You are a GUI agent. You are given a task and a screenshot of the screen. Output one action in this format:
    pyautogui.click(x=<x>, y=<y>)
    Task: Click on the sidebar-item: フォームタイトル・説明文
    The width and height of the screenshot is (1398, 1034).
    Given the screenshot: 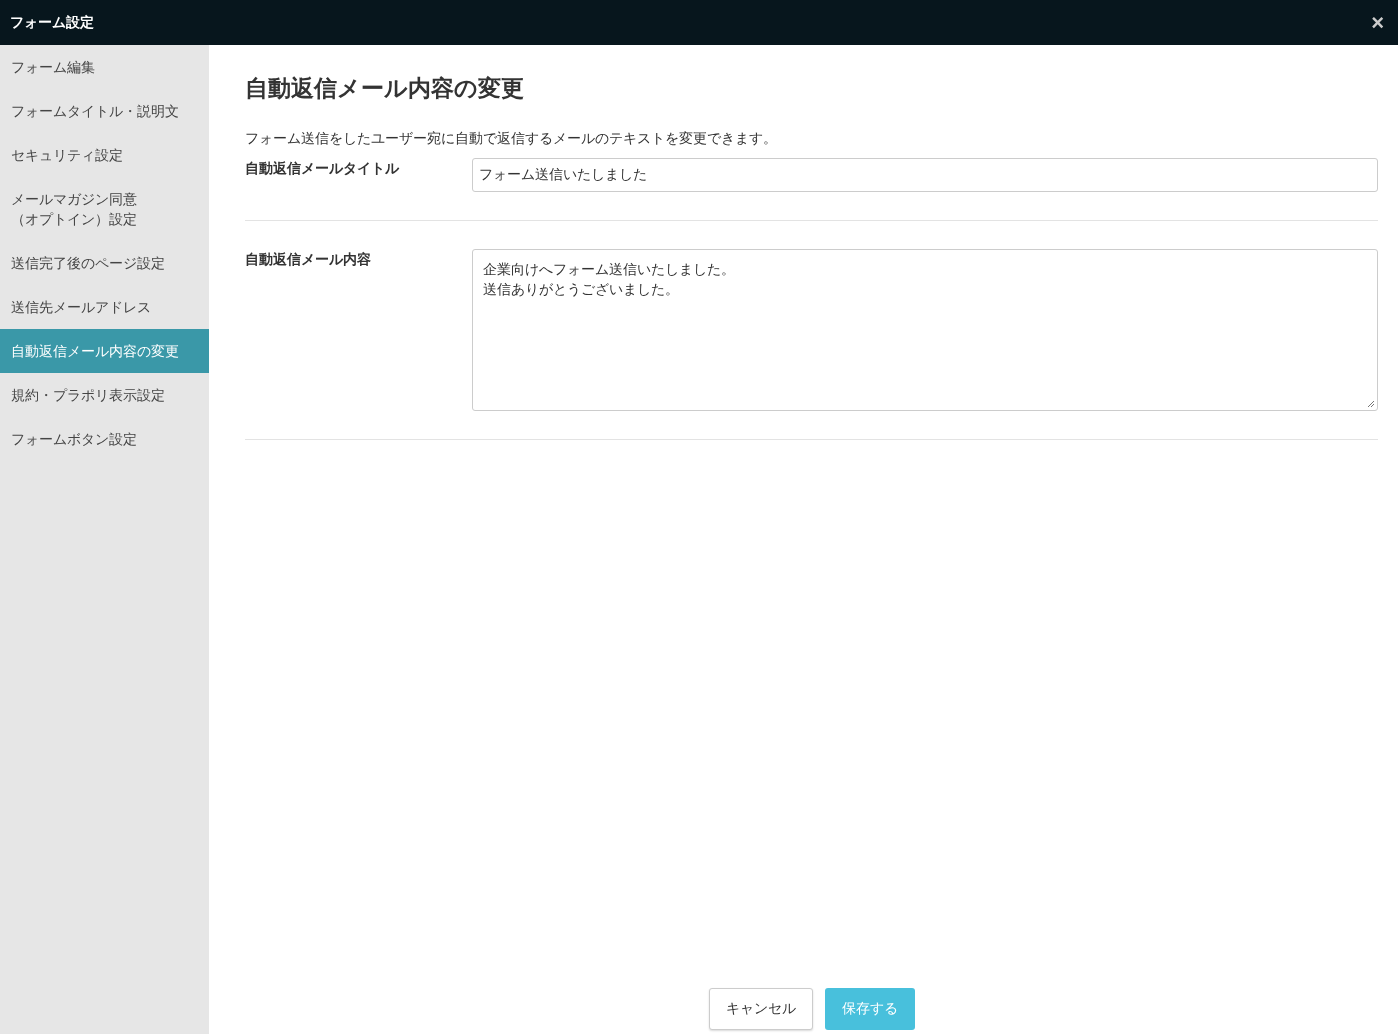 What is the action you would take?
    pyautogui.click(x=104, y=111)
    